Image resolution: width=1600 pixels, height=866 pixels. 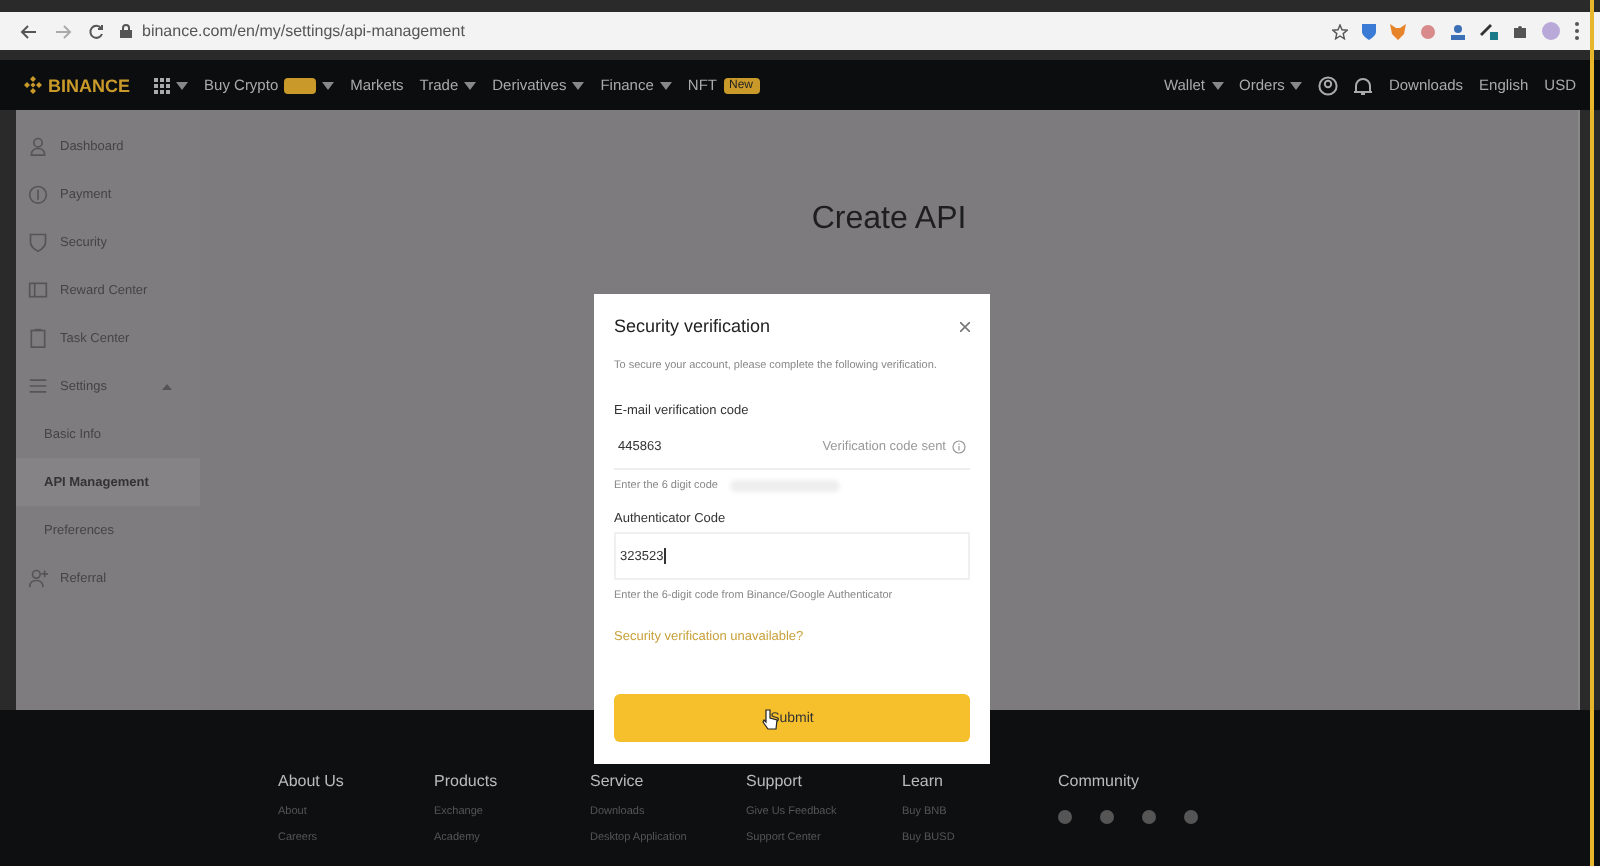 What do you see at coordinates (1340, 31) in the screenshot?
I see `star-icon` at bounding box center [1340, 31].